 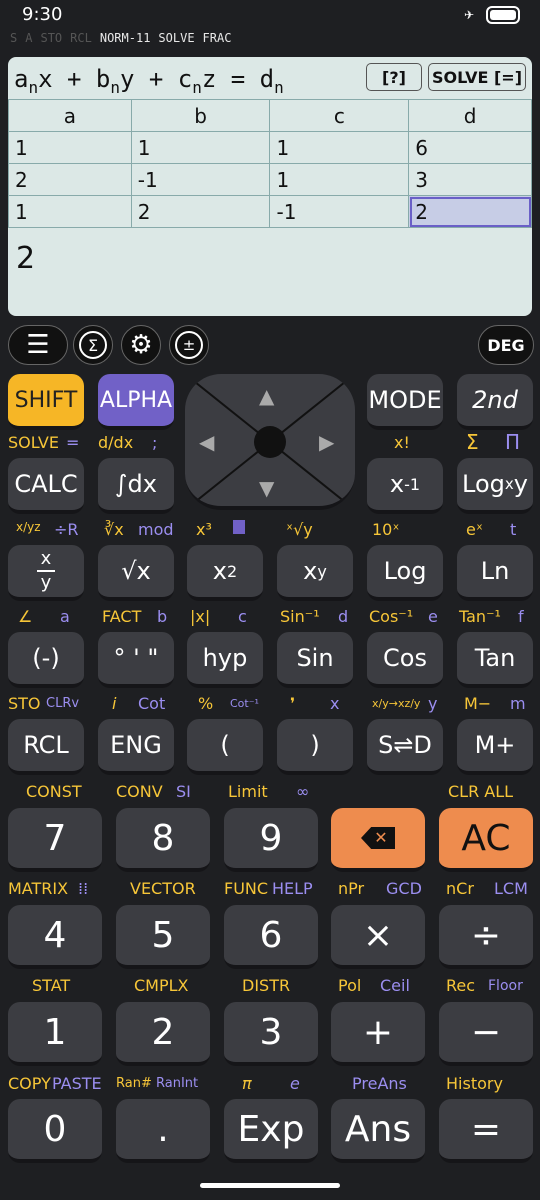 I want to click on digit-0-key: 0, so click(x=55, y=1131).